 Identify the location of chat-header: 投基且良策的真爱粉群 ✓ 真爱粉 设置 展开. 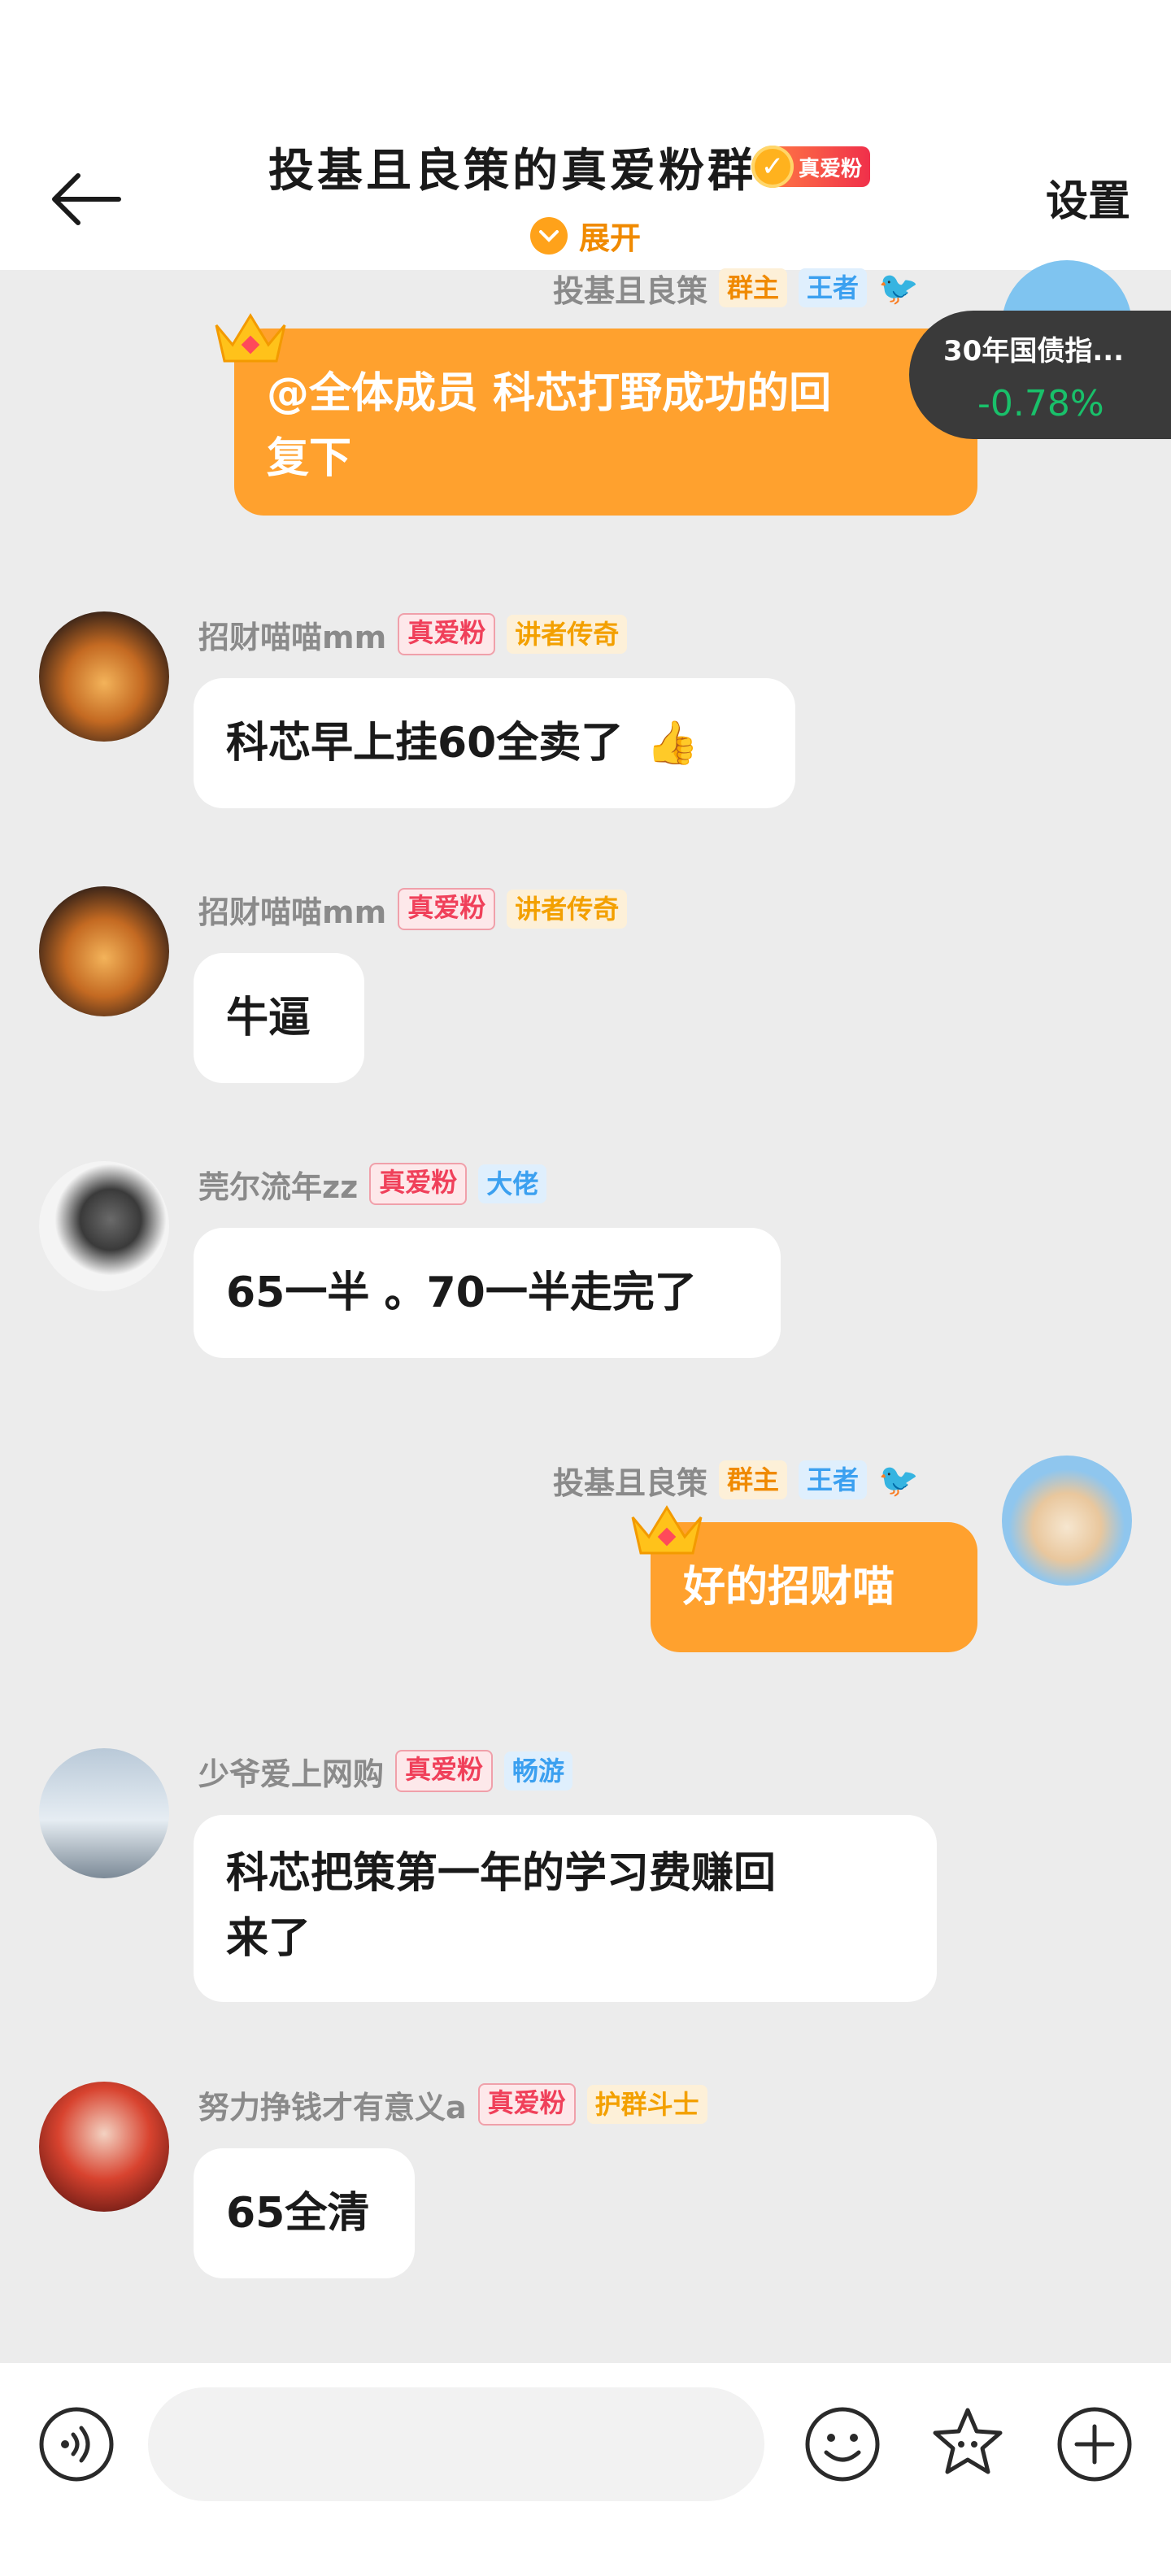
(585, 135).